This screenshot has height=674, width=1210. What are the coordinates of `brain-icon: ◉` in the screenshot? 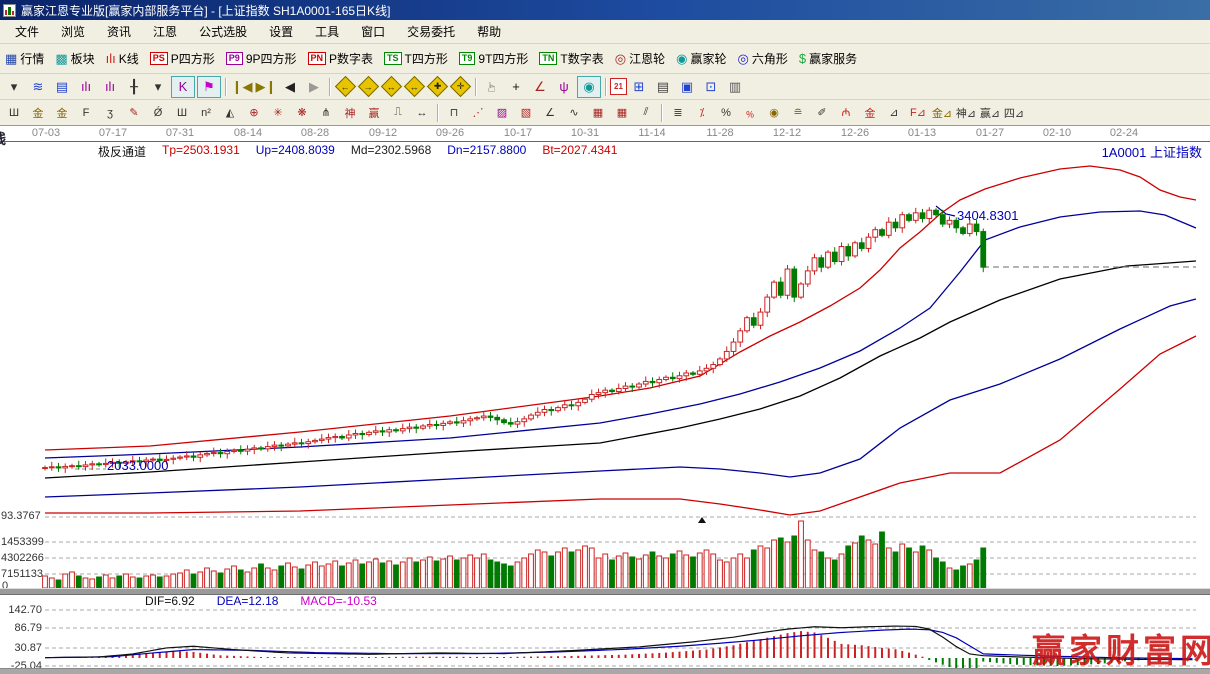 It's located at (589, 86).